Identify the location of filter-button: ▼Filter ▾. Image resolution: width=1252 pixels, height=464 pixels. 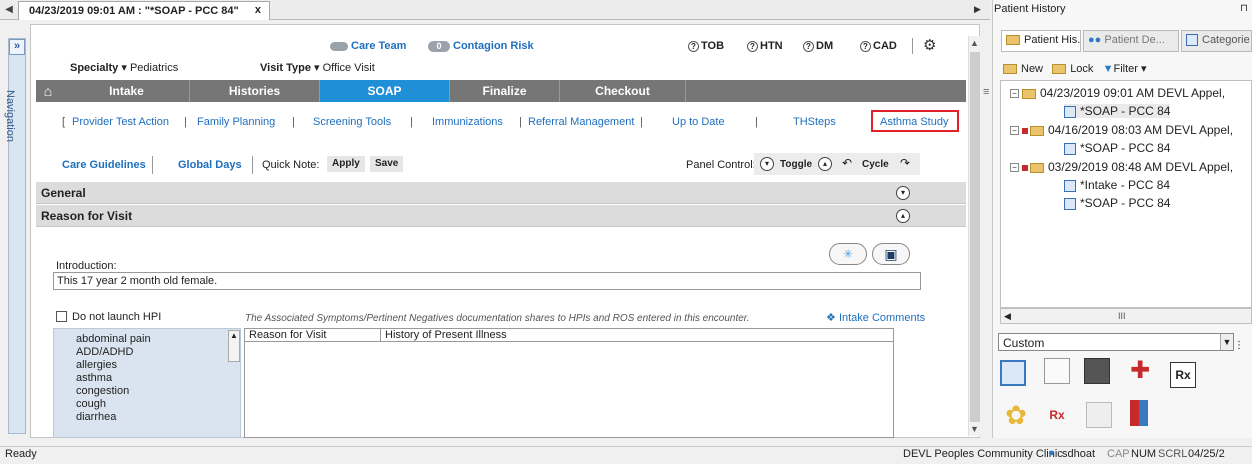
(1125, 69).